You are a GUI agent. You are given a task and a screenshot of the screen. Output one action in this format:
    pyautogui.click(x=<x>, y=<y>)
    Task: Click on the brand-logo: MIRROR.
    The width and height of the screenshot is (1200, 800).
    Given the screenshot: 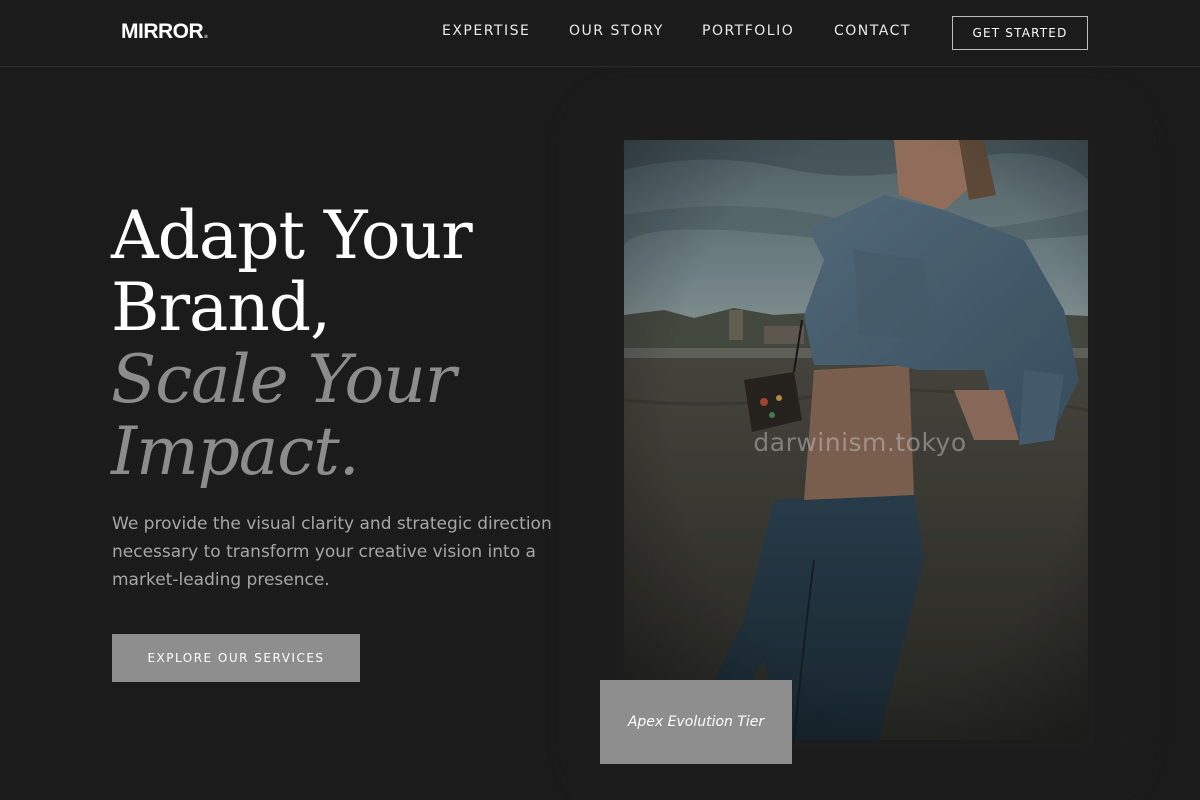 What is the action you would take?
    pyautogui.click(x=165, y=32)
    